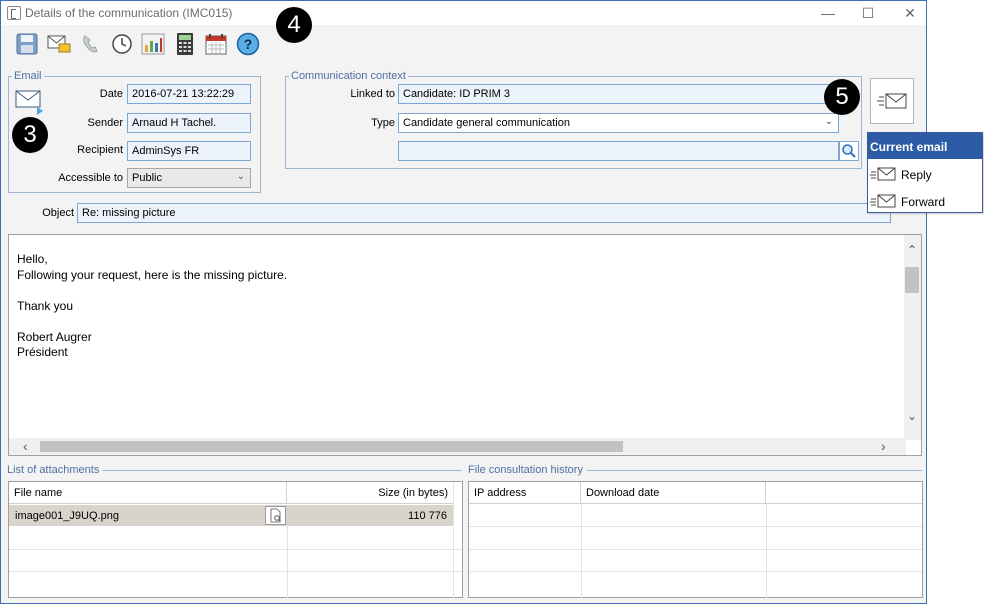 The height and width of the screenshot is (604, 984). I want to click on email-envelope-icon, so click(31, 103).